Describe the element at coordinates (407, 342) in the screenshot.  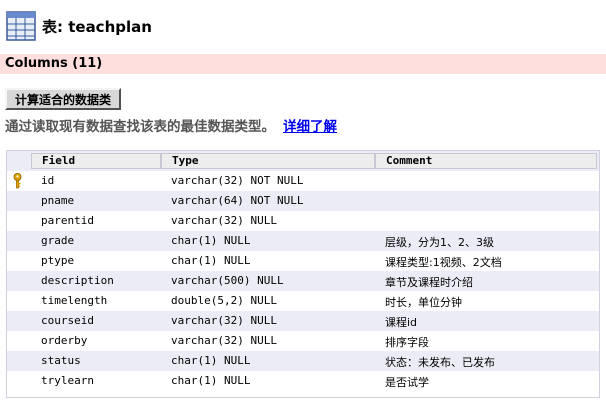
I see `field-comment: 排序字段` at that location.